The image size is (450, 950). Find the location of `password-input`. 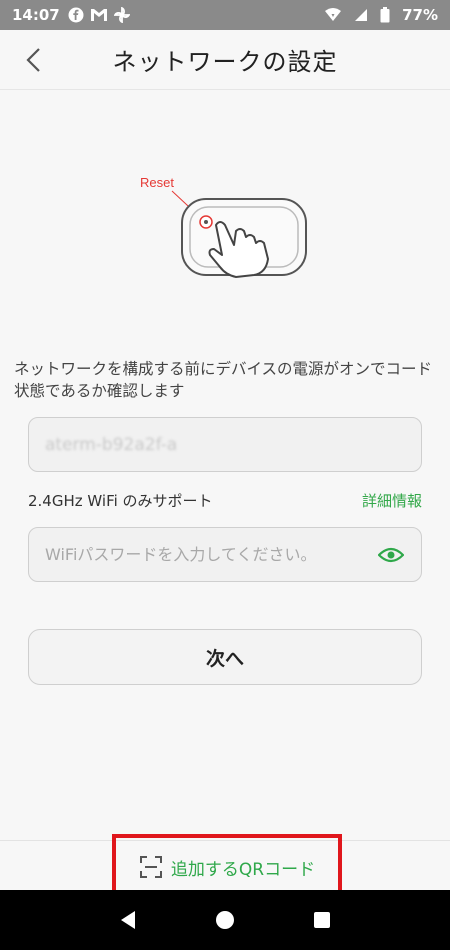

password-input is located at coordinates (211, 554).